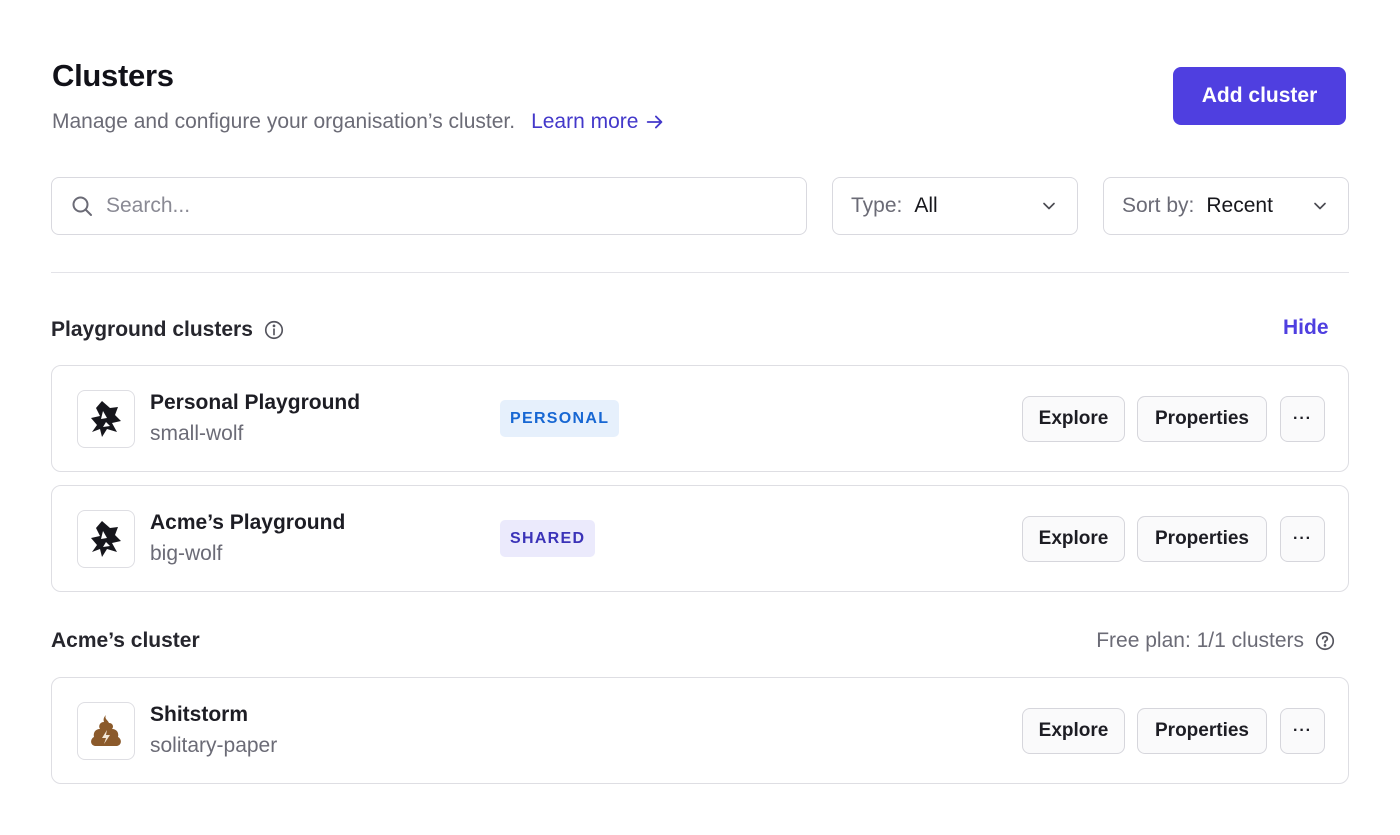 The image size is (1400, 835). What do you see at coordinates (877, 205) in the screenshot?
I see `type-filter-label: Type:` at bounding box center [877, 205].